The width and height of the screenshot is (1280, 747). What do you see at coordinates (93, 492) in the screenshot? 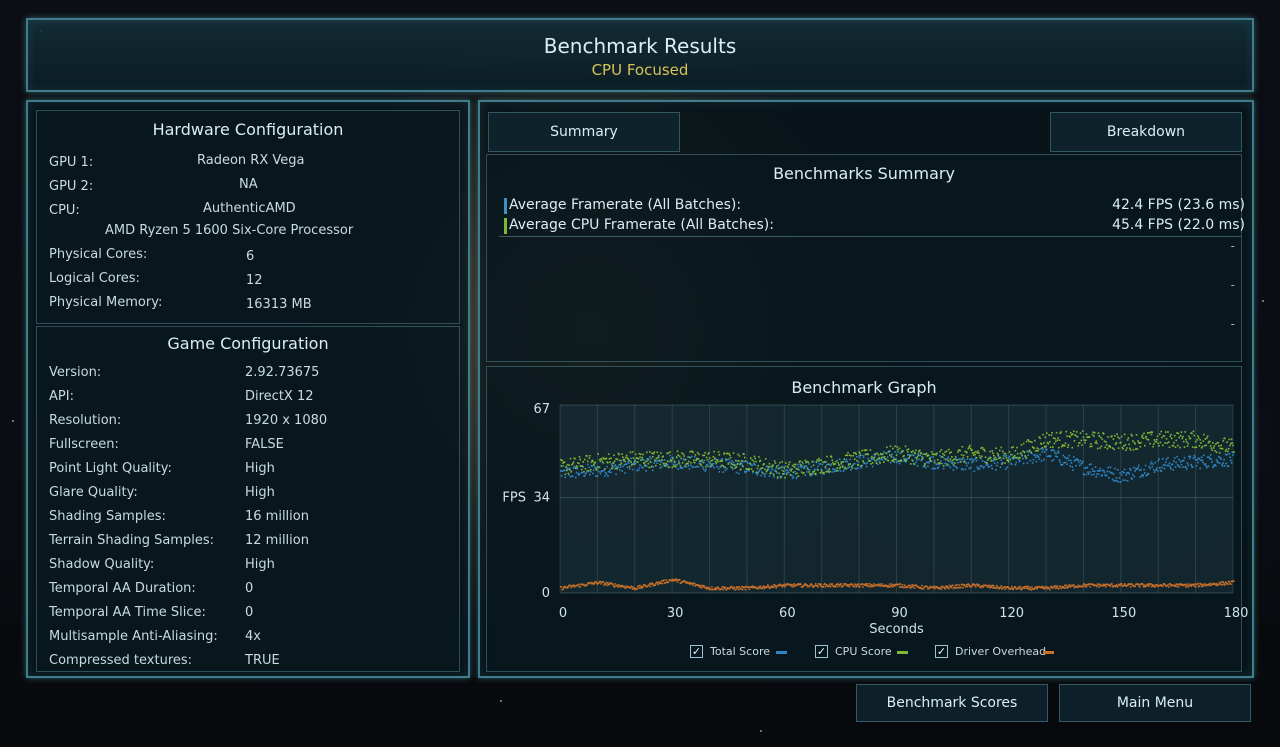
I see `game-row-label: Glare Quality:` at bounding box center [93, 492].